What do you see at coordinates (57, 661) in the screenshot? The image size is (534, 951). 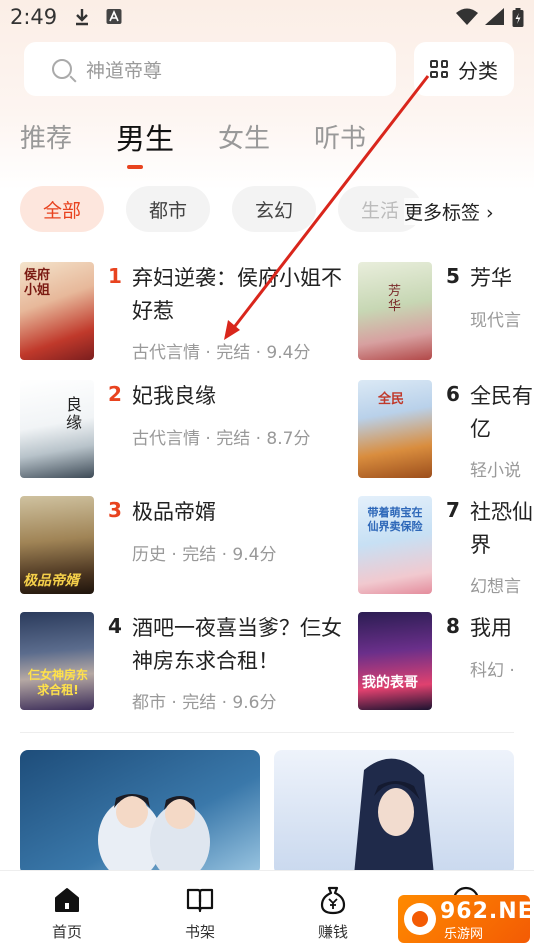 I see `book-cover: 仨女神房东求合租!` at bounding box center [57, 661].